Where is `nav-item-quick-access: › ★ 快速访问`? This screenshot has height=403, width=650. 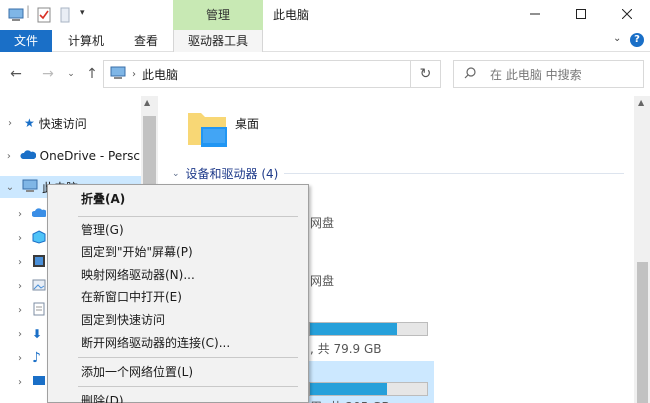
nav-item-quick-access: › ★ 快速访问 is located at coordinates (43, 123).